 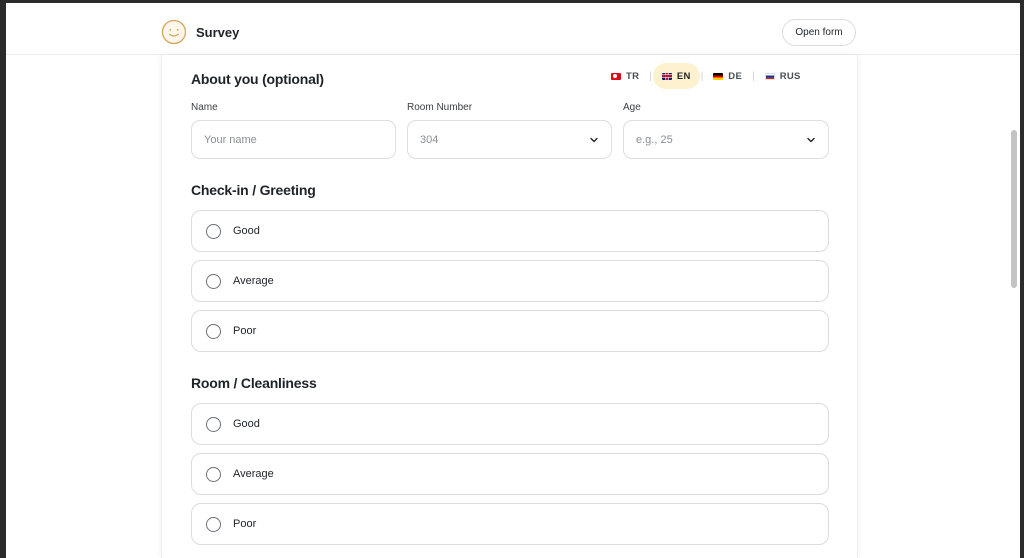 What do you see at coordinates (510, 231) in the screenshot?
I see `check-in-option-good: Good` at bounding box center [510, 231].